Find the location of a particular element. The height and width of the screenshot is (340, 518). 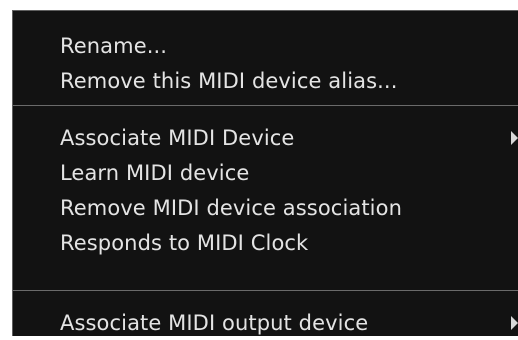

menu-item-learn-midi-device: Learn MIDI device is located at coordinates (154, 173).